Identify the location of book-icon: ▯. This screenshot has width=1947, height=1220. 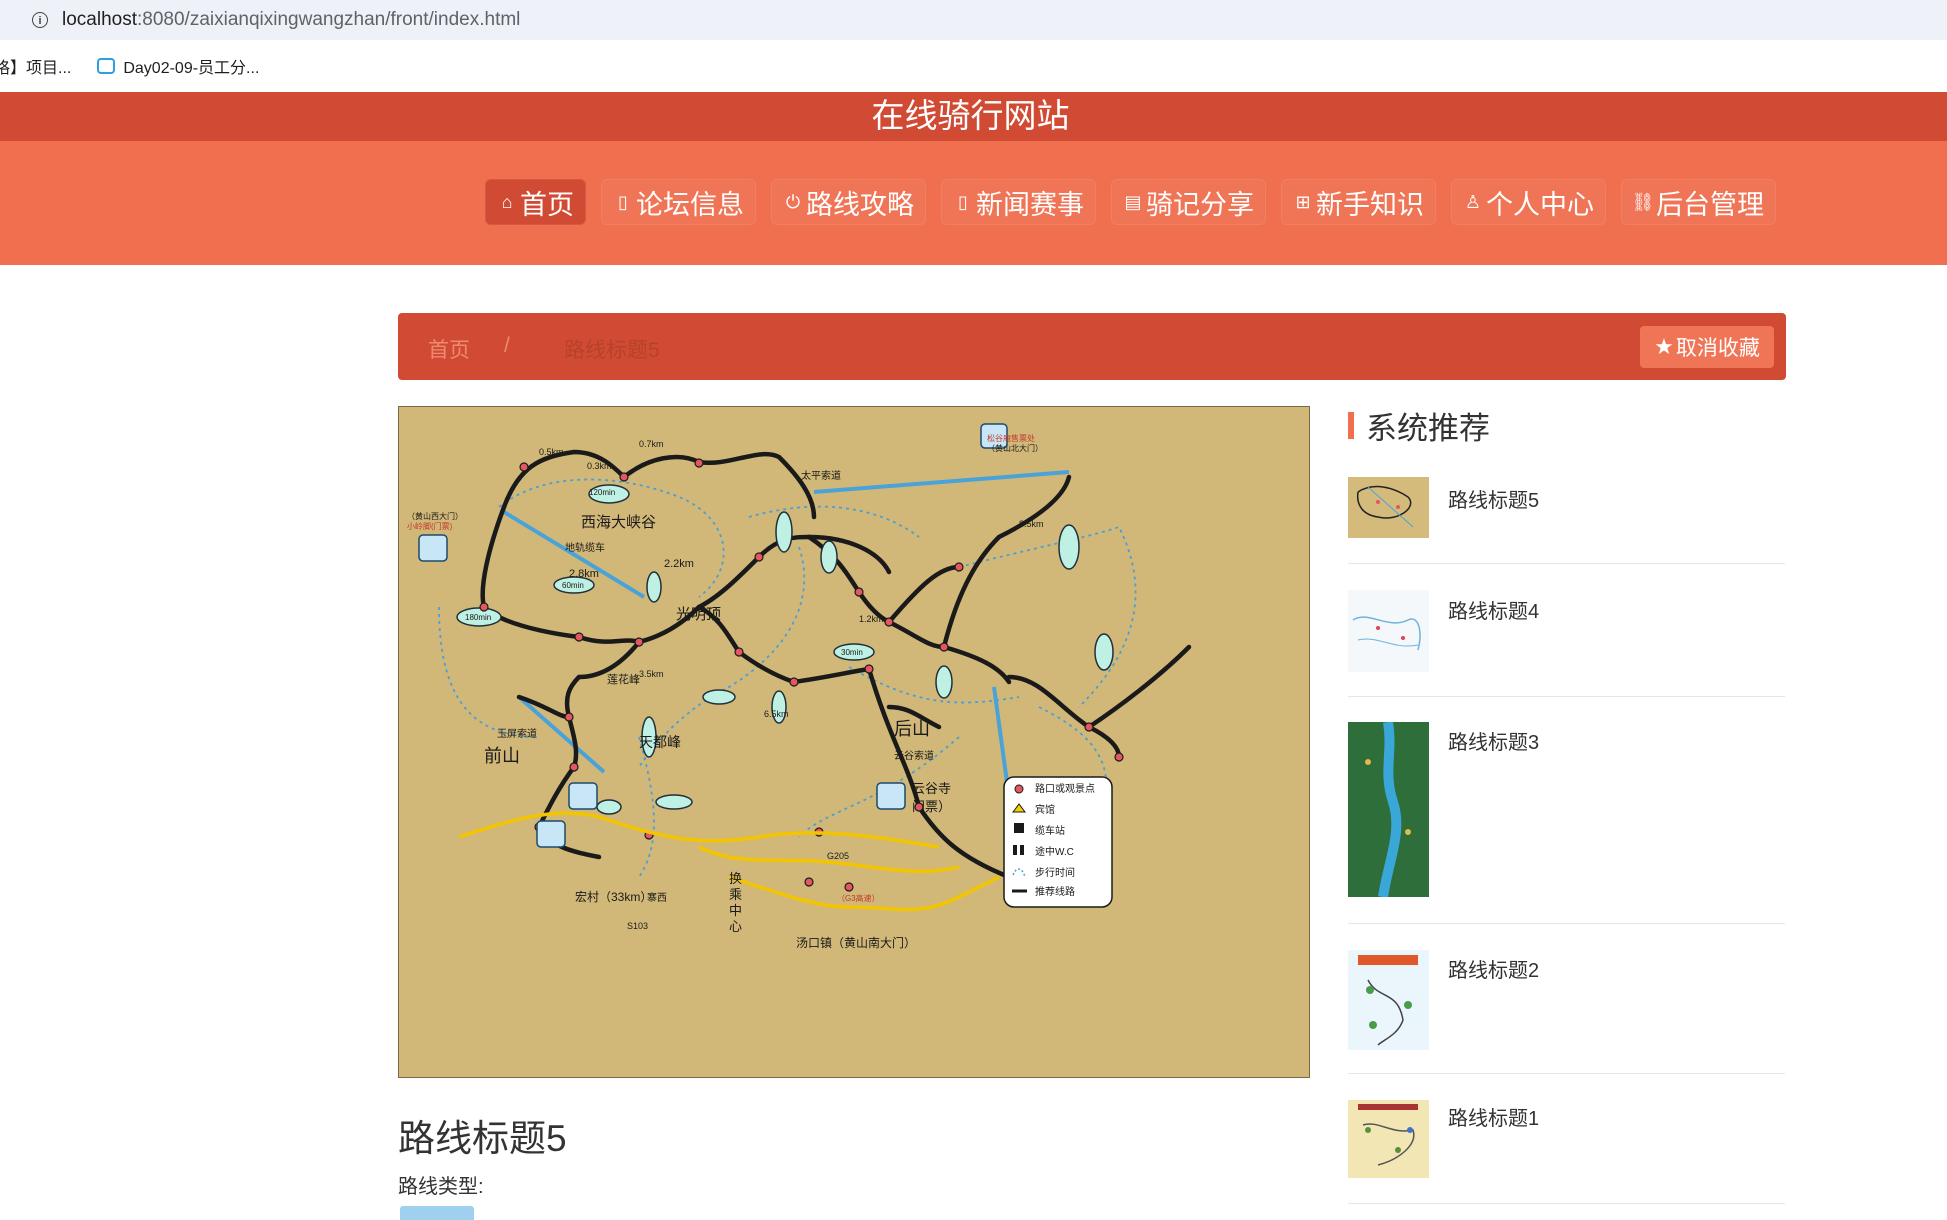
(623, 201).